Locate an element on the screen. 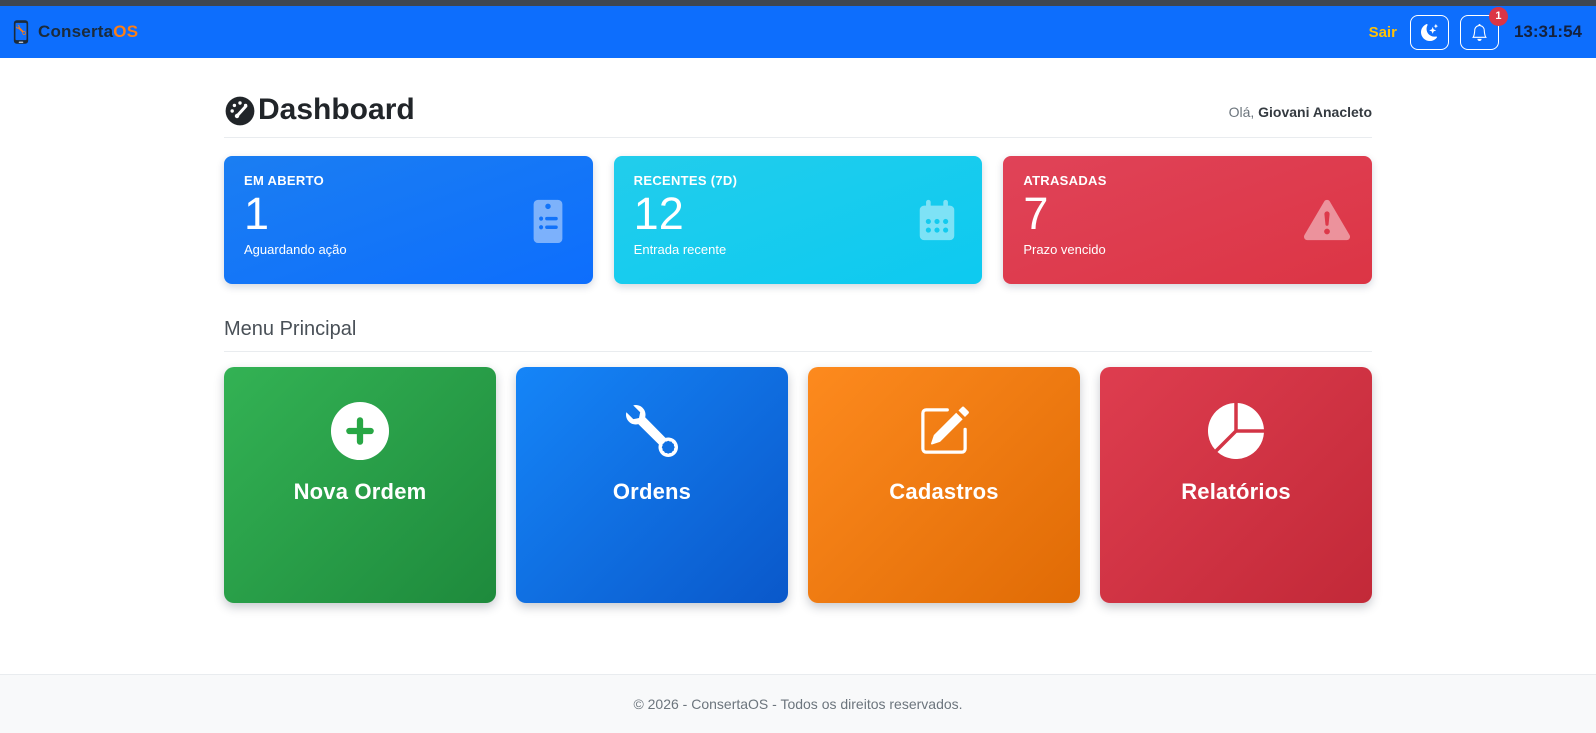  brand-logo: ConsertaOS is located at coordinates (73, 32).